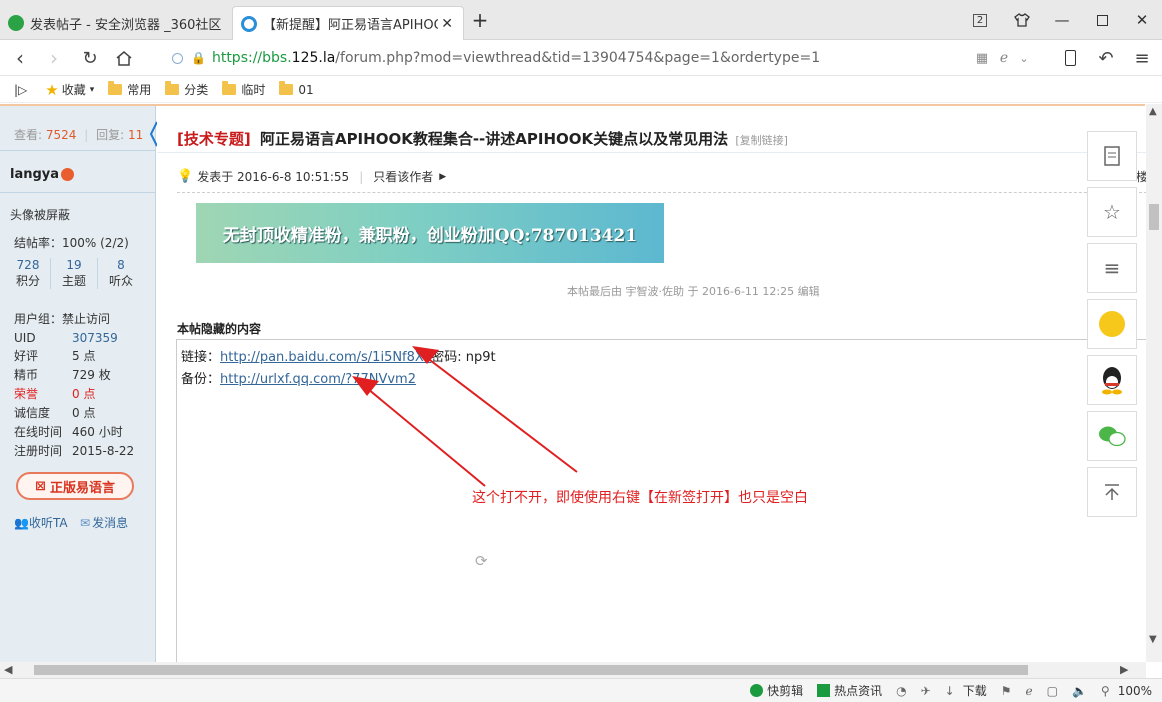 This screenshot has height=702, width=1162. What do you see at coordinates (1006, 691) in the screenshot?
I see `flag-icon: ⚑` at bounding box center [1006, 691].